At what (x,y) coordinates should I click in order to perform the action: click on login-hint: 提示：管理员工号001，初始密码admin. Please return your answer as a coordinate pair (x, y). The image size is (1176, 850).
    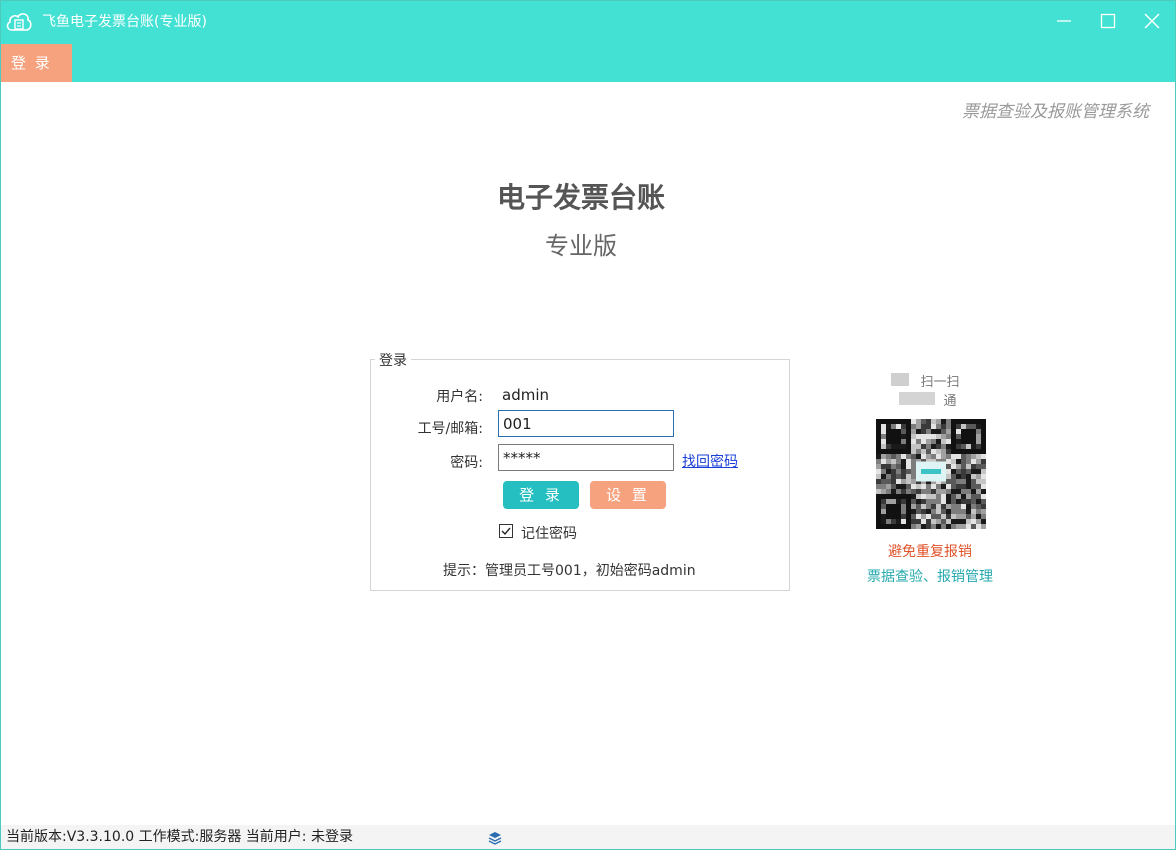
    Looking at the image, I should click on (569, 571).